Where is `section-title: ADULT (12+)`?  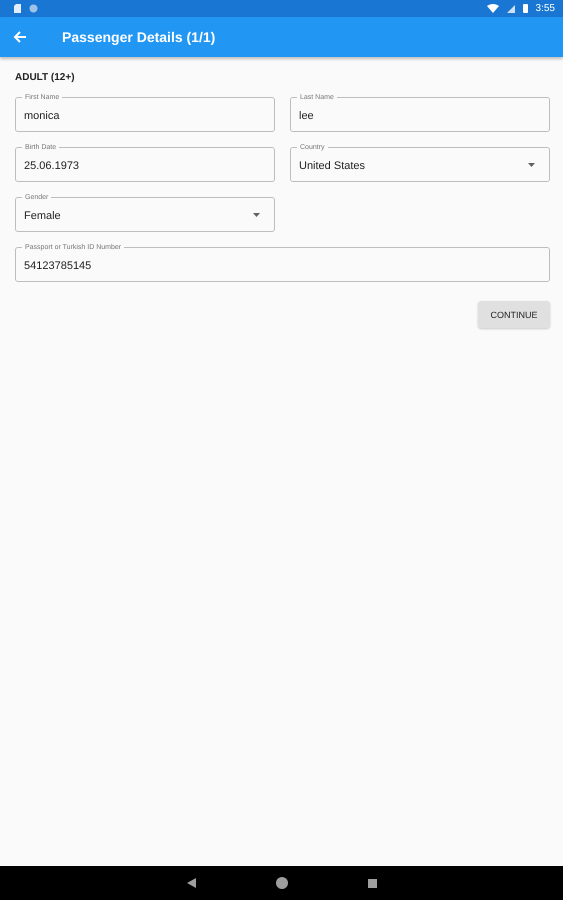
section-title: ADULT (12+) is located at coordinates (45, 77).